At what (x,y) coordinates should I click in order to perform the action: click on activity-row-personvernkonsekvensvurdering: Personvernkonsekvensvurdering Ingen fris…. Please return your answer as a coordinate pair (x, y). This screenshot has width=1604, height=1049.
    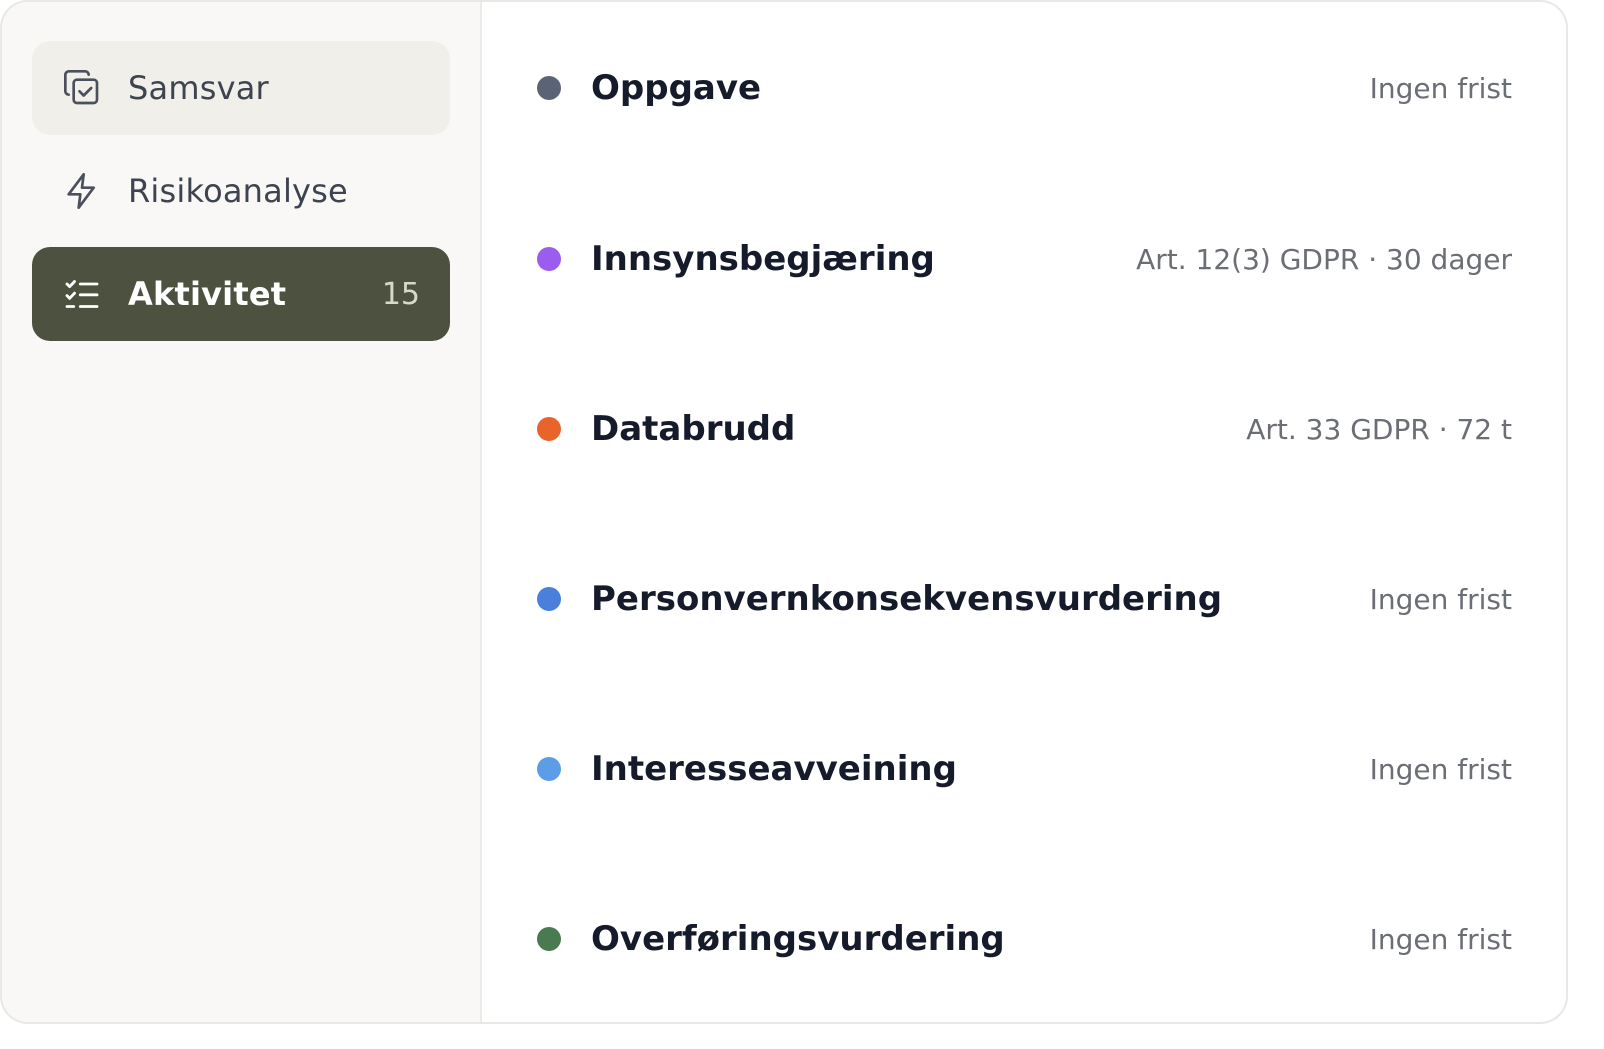
    Looking at the image, I should click on (1024, 599).